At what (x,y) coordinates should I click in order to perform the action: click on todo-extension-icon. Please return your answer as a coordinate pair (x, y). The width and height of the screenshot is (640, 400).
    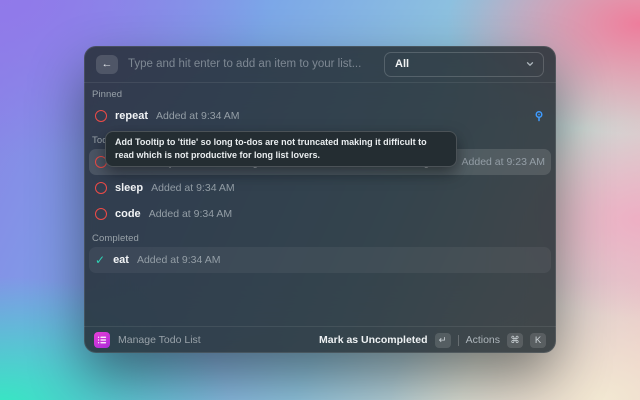
    Looking at the image, I should click on (102, 340).